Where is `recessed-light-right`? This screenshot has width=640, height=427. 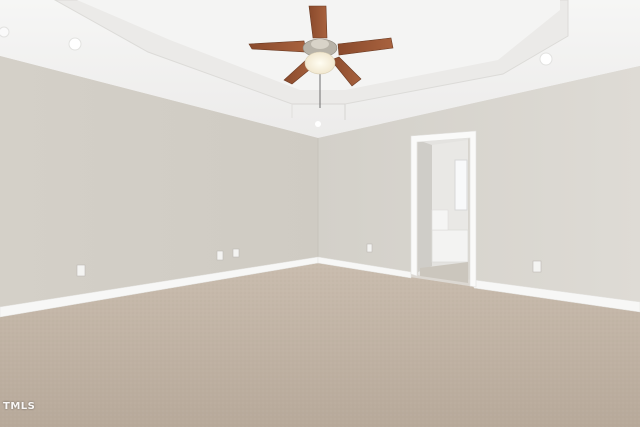
recessed-light-right is located at coordinates (546, 59).